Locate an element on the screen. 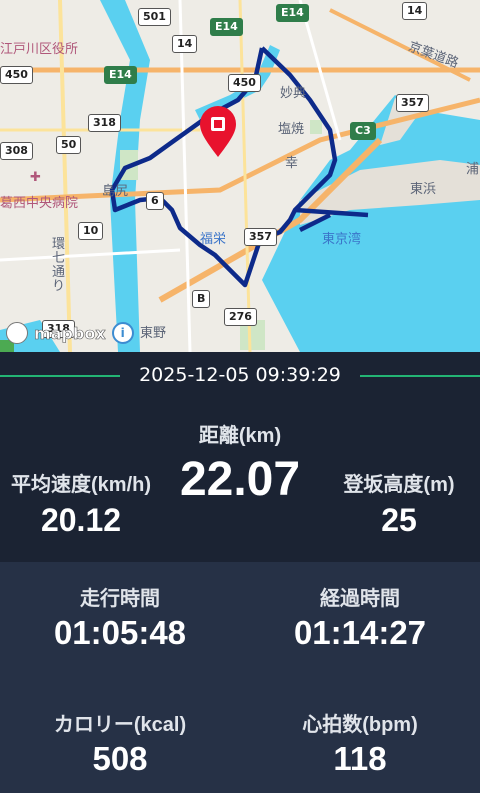  mapbox-wordmark: mapbox is located at coordinates (70, 333).